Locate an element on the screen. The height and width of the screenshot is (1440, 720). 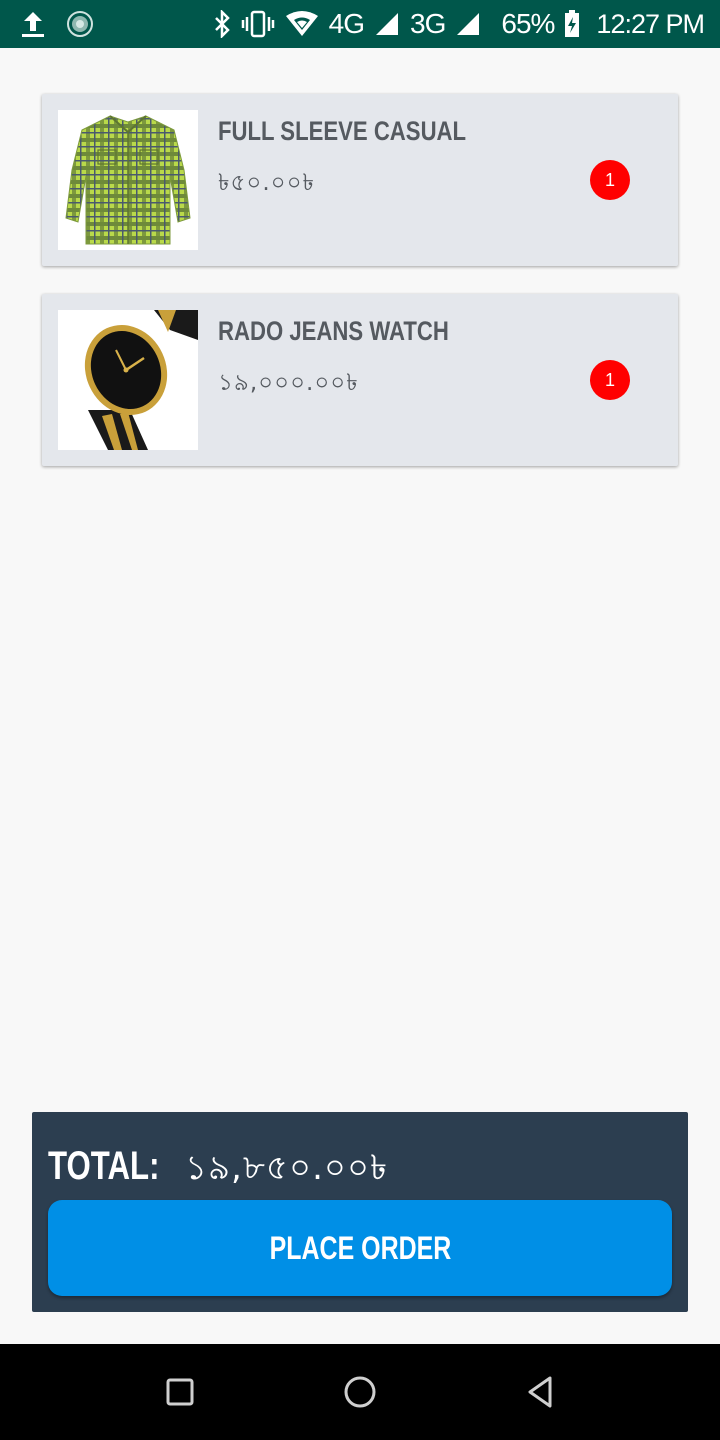
checkout-panel: TOTAL: ১৯,৮৫০.০০৳ PLACE ORDER is located at coordinates (360, 1212).